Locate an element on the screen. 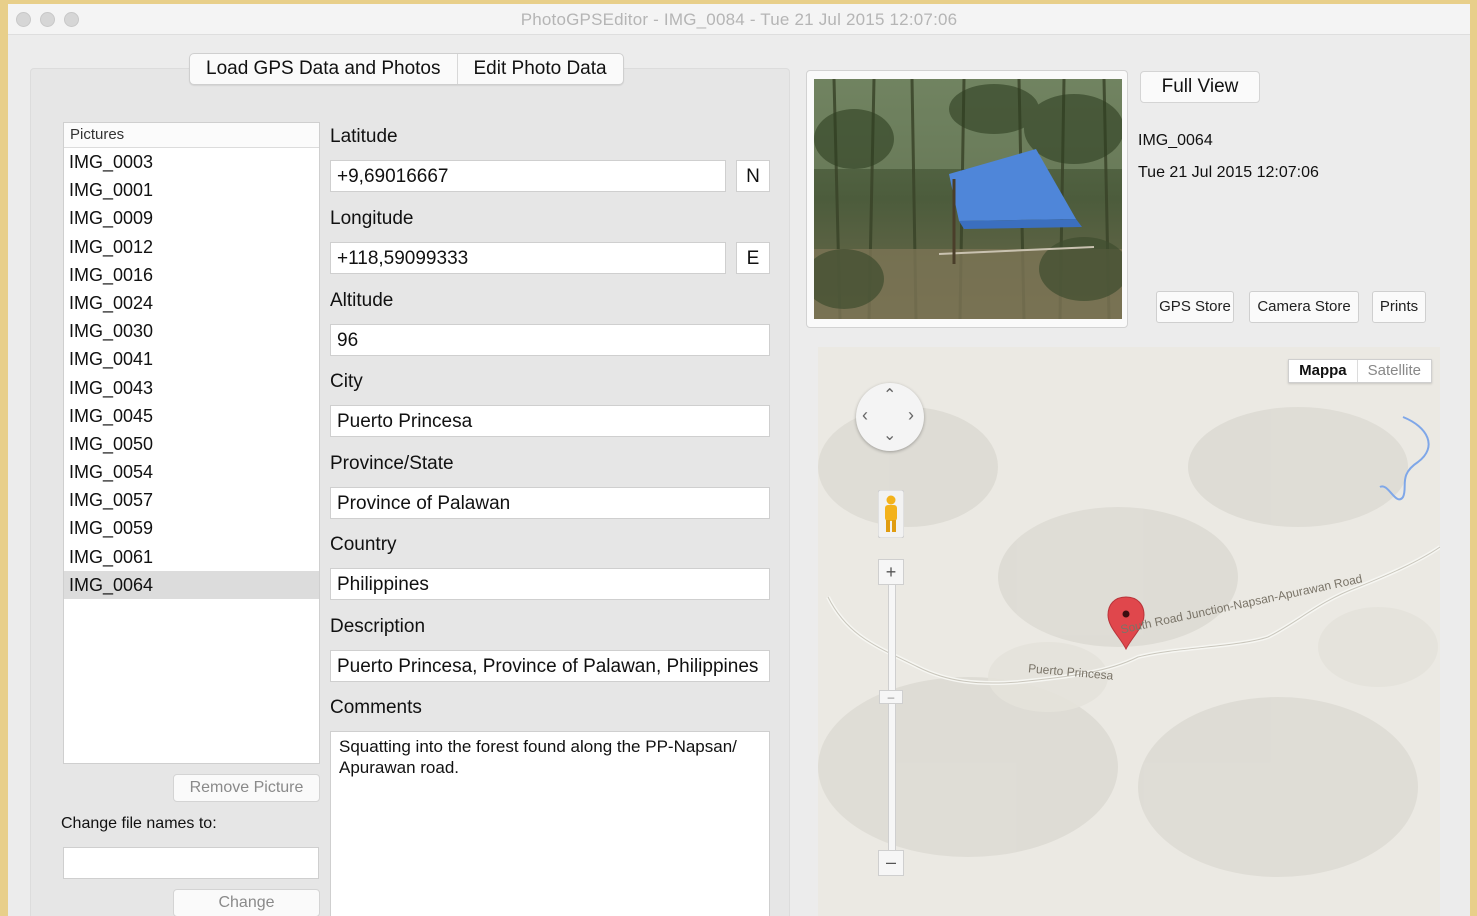 The height and width of the screenshot is (916, 1477). list-item: IMG_0050 is located at coordinates (191, 444).